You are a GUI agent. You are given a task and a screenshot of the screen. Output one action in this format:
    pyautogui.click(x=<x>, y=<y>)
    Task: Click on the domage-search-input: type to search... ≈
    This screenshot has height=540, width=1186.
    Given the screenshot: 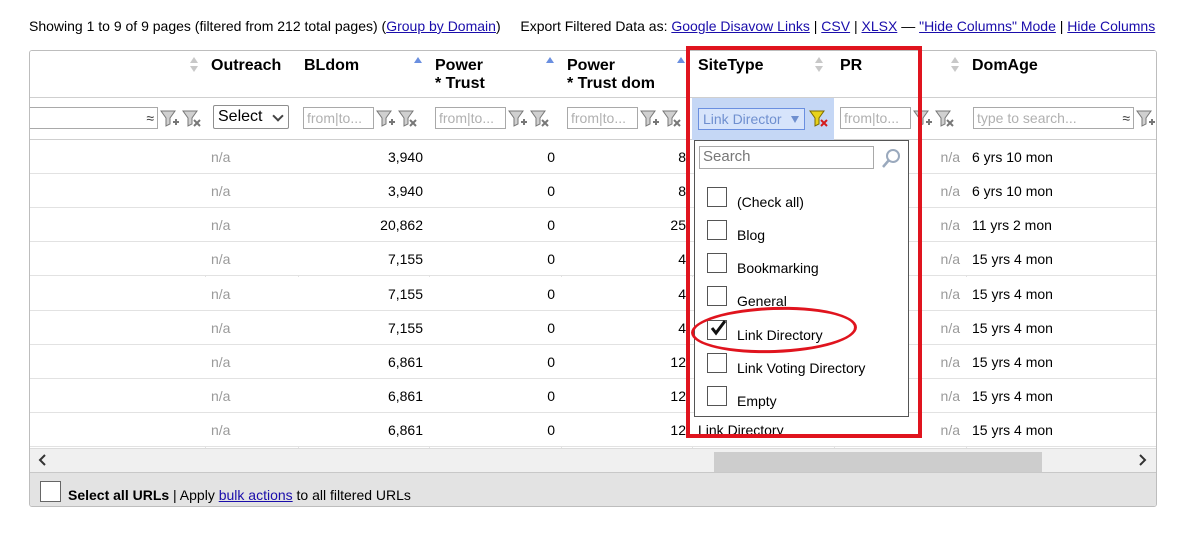 What is the action you would take?
    pyautogui.click(x=1053, y=118)
    